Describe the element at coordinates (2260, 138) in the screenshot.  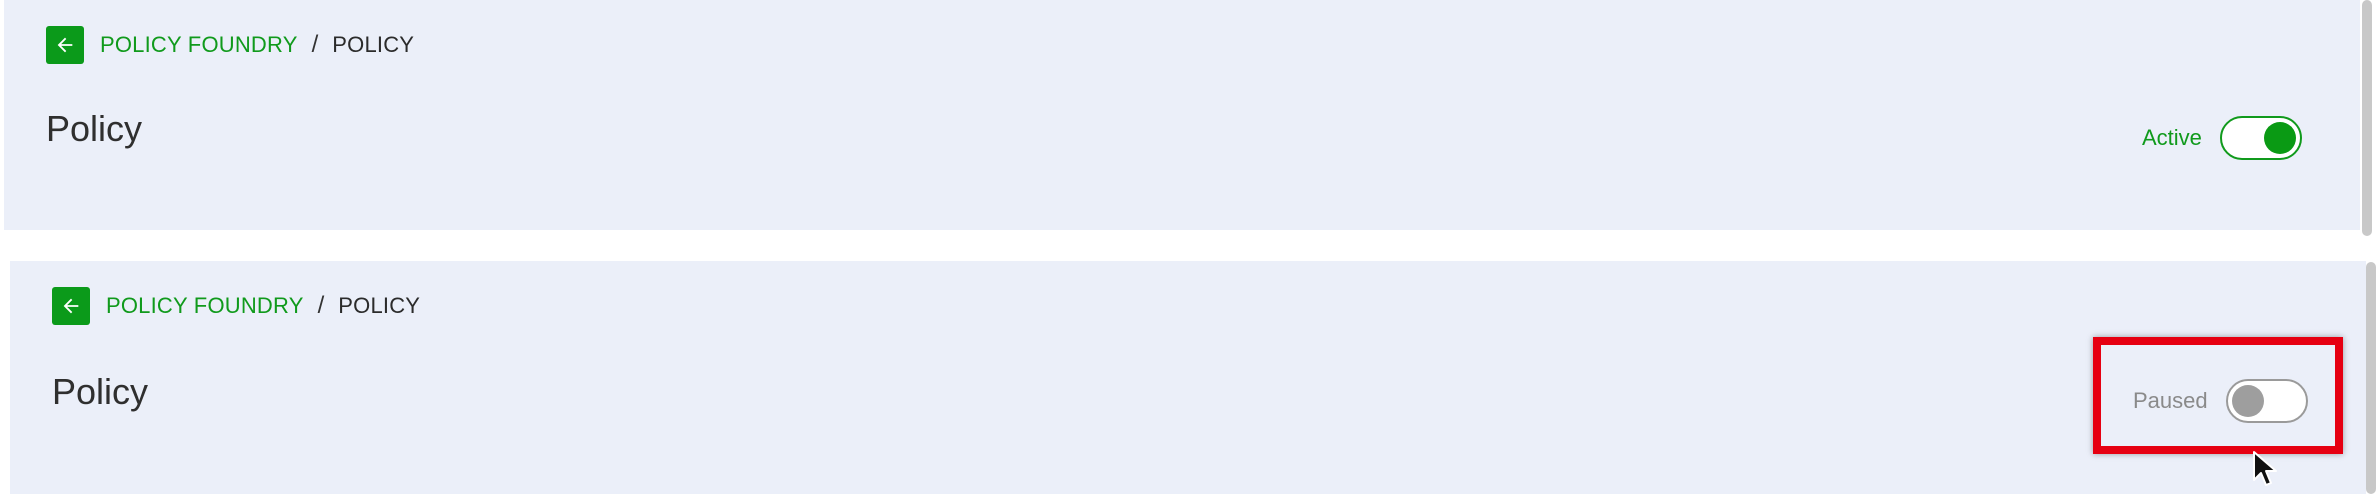
I see `status-toggle` at that location.